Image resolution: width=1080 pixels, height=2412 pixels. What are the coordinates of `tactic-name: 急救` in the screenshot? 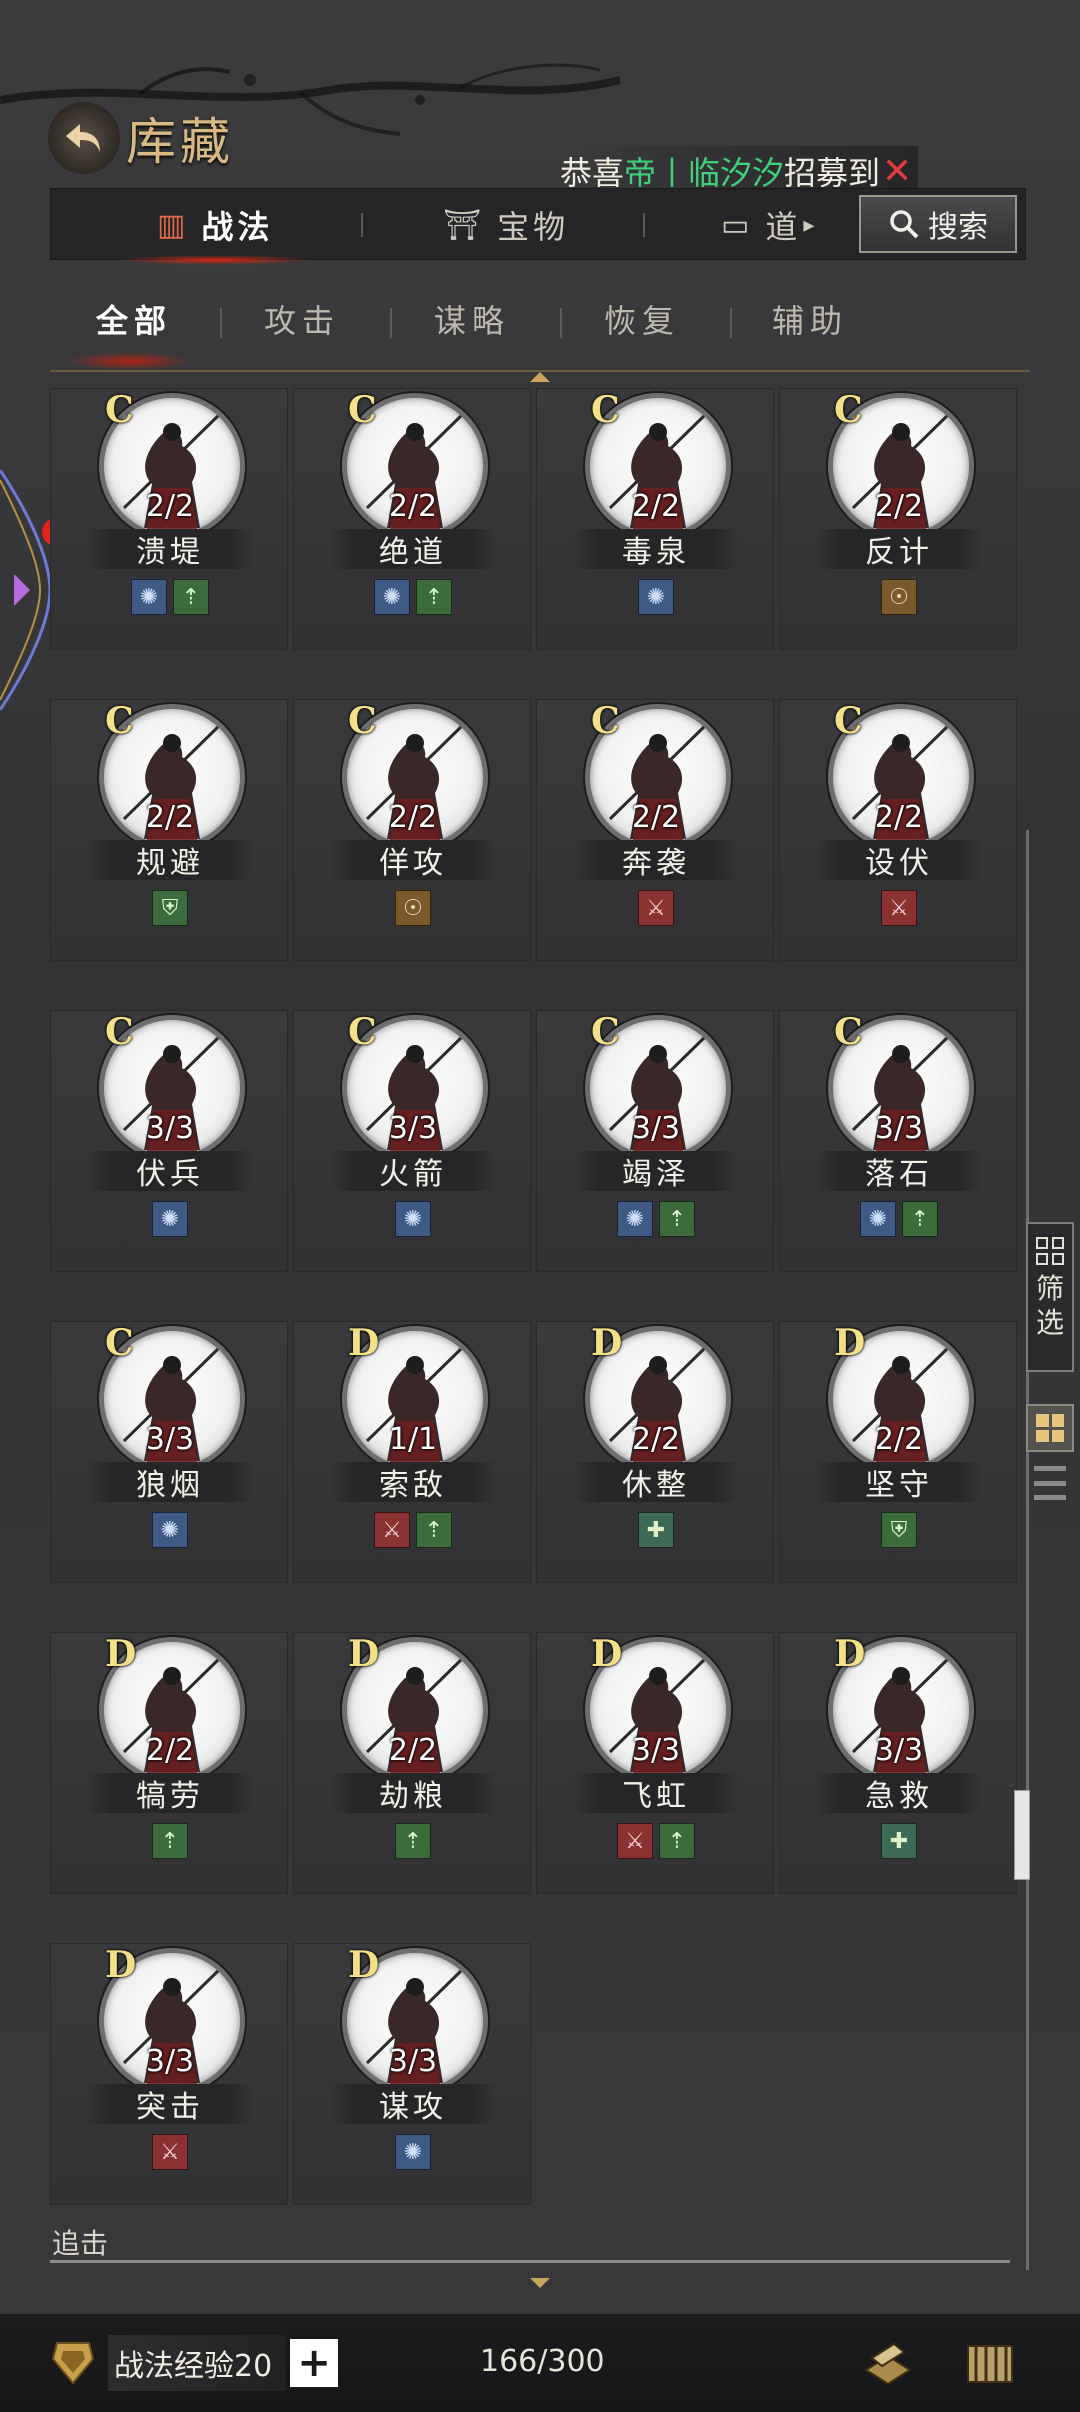 It's located at (899, 1793).